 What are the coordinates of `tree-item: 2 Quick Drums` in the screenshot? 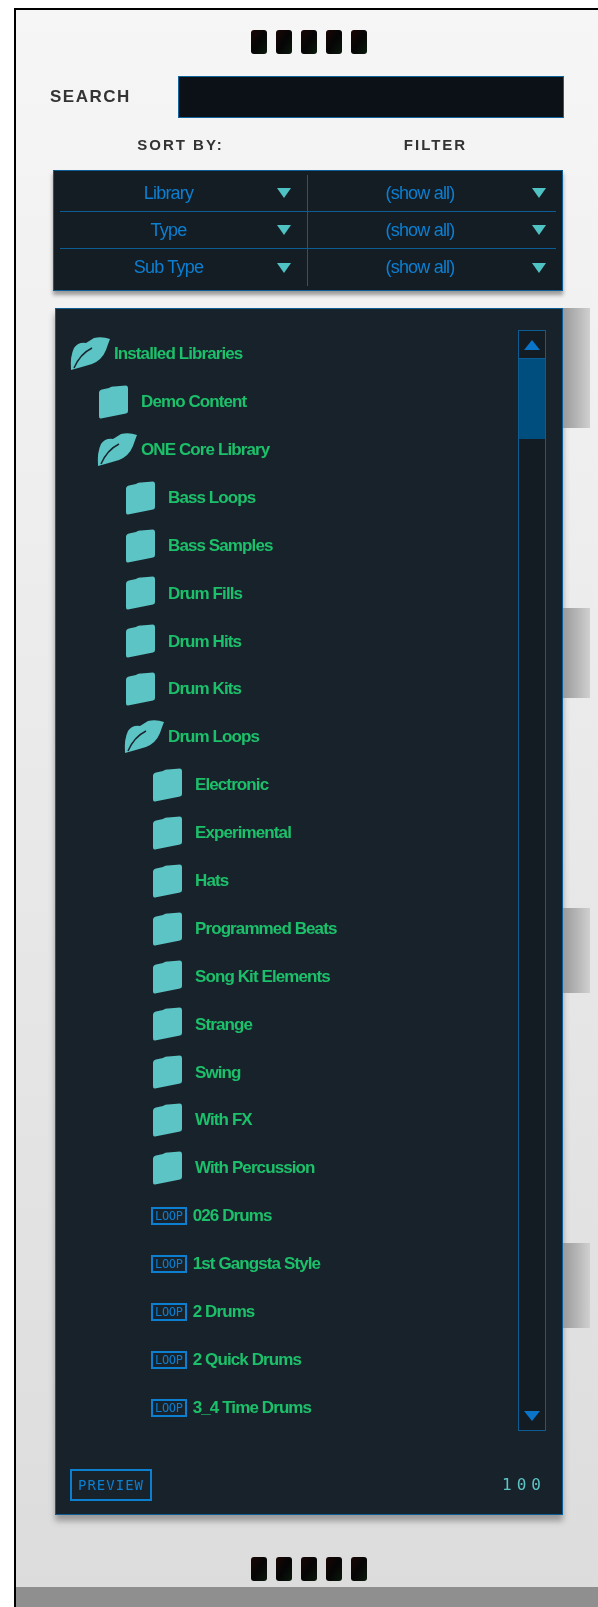 It's located at (246, 1359).